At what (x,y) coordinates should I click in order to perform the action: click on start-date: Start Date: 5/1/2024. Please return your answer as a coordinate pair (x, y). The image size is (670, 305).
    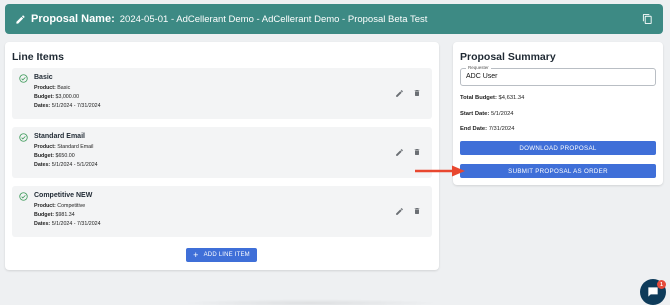
    Looking at the image, I should click on (487, 114).